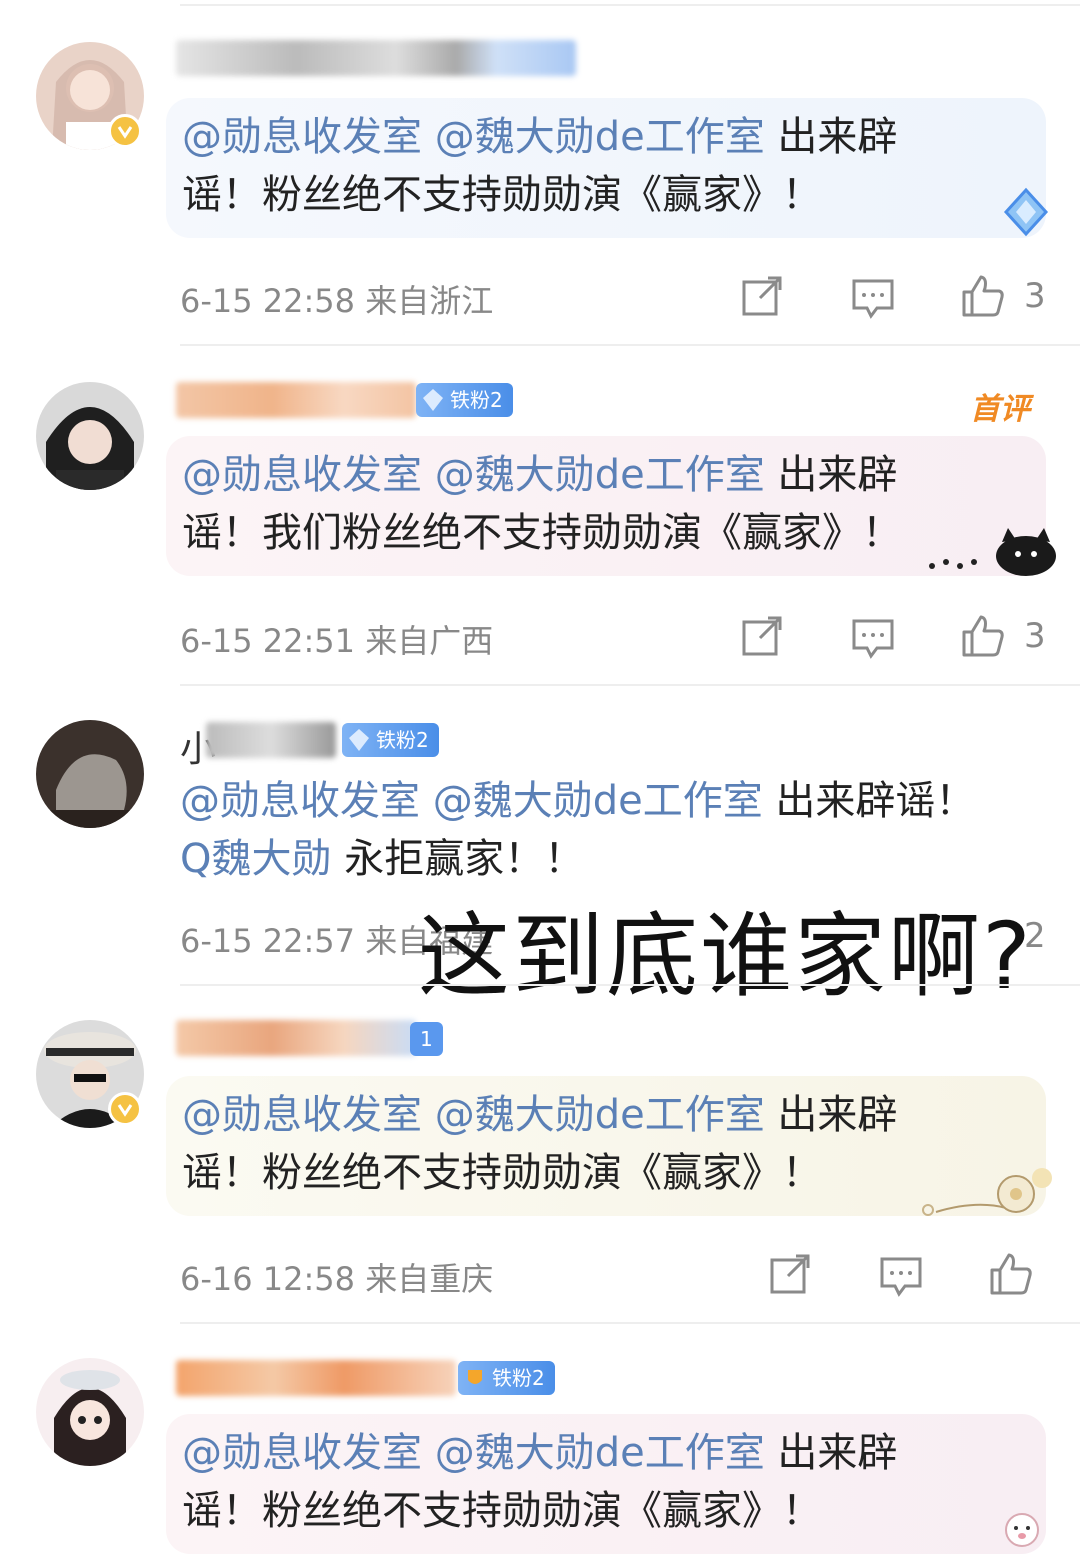 Image resolution: width=1080 pixels, height=1554 pixels. I want to click on puppy-decoration-icon, so click(1022, 1530).